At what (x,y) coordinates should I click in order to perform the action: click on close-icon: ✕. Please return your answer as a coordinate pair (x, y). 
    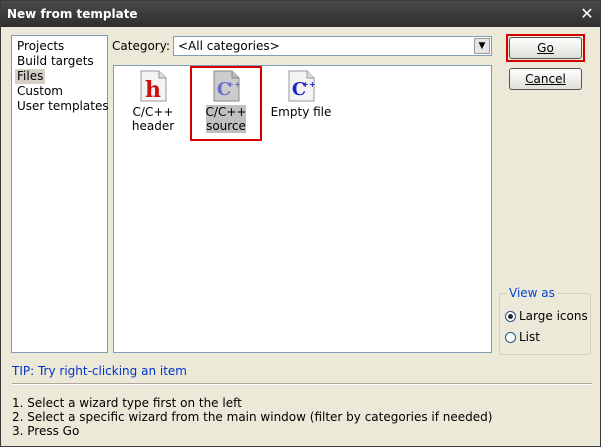
    Looking at the image, I should click on (587, 14).